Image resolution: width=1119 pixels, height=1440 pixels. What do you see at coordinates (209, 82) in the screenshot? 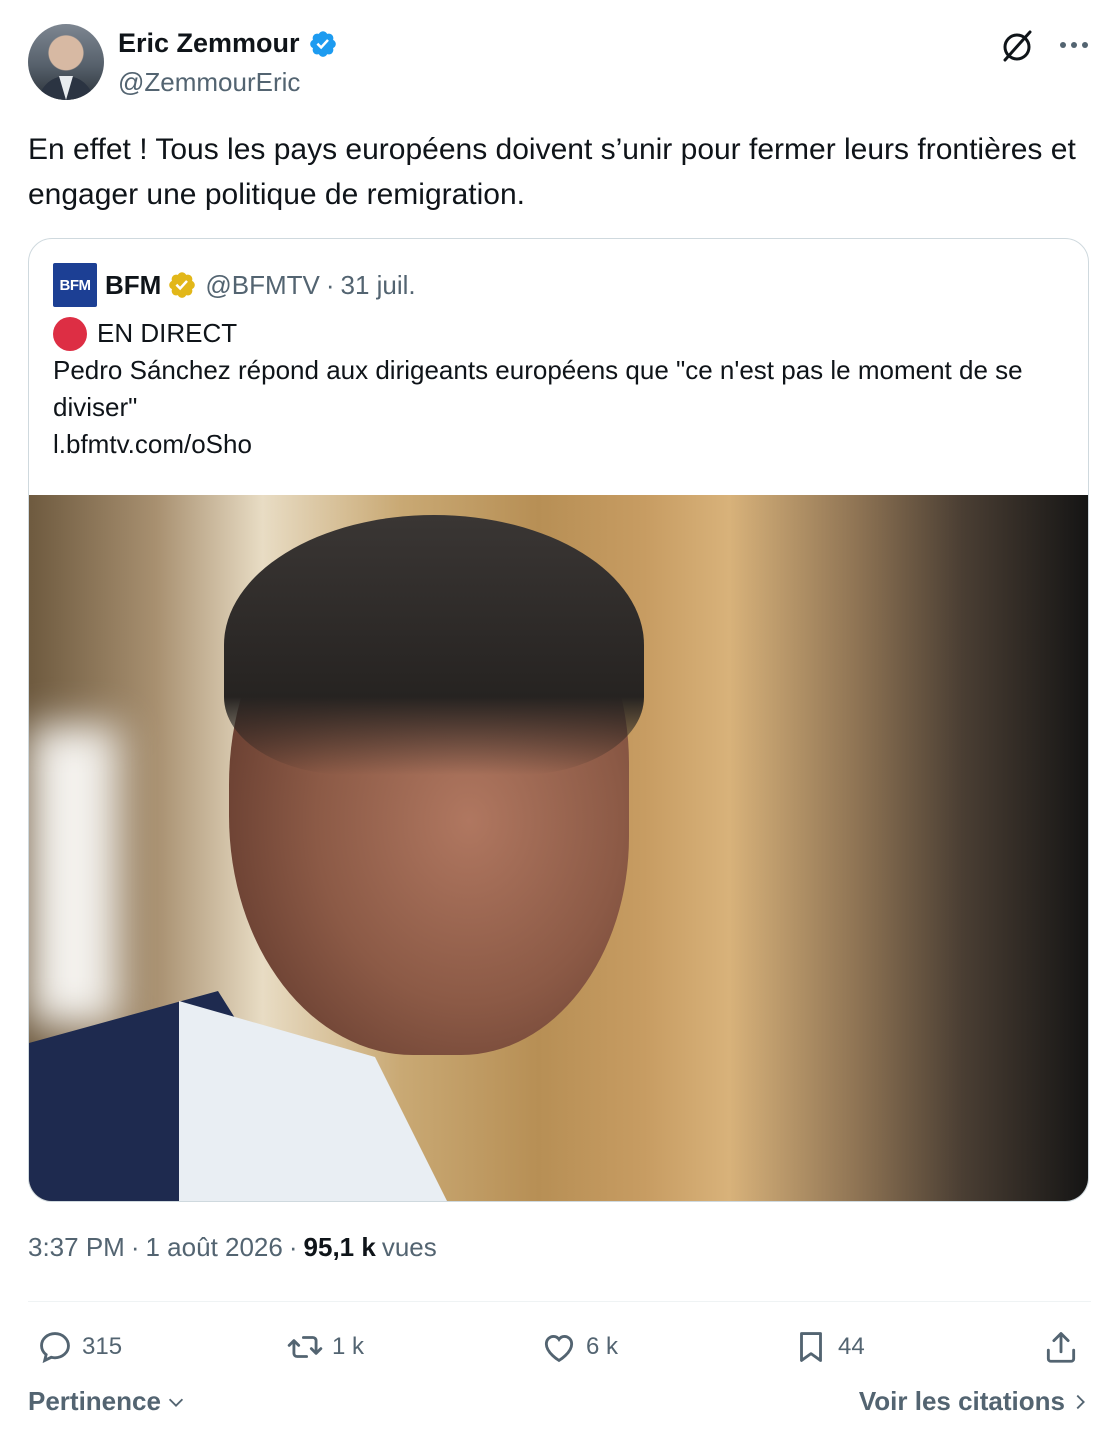
I see `author-handle: @ZemmourEric` at bounding box center [209, 82].